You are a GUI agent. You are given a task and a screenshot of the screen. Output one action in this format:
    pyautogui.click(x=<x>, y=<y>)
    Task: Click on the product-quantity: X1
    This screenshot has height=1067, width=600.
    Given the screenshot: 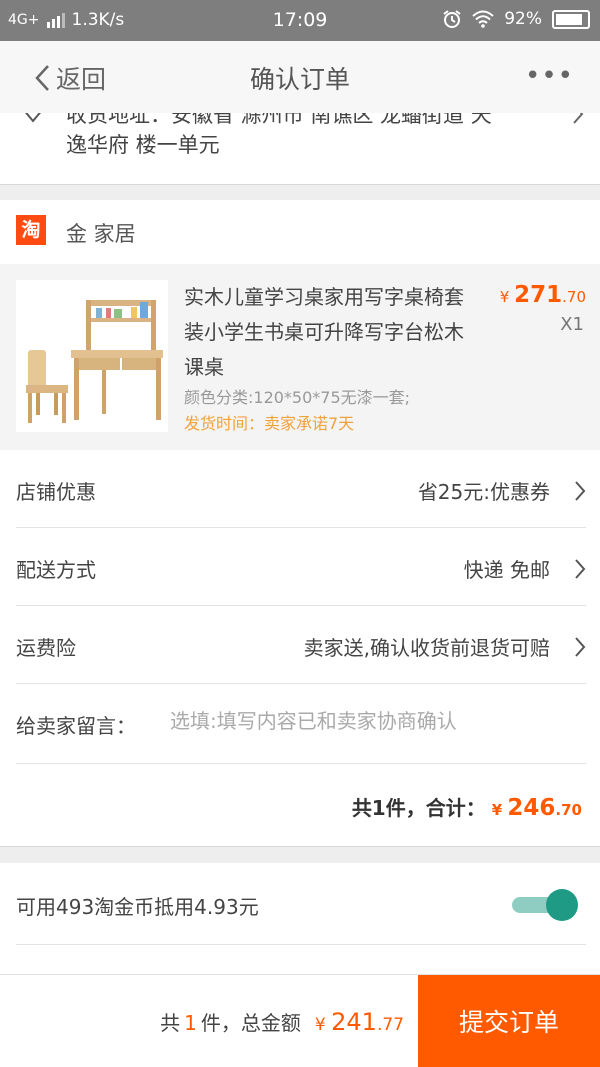 What is the action you would take?
    pyautogui.click(x=572, y=324)
    